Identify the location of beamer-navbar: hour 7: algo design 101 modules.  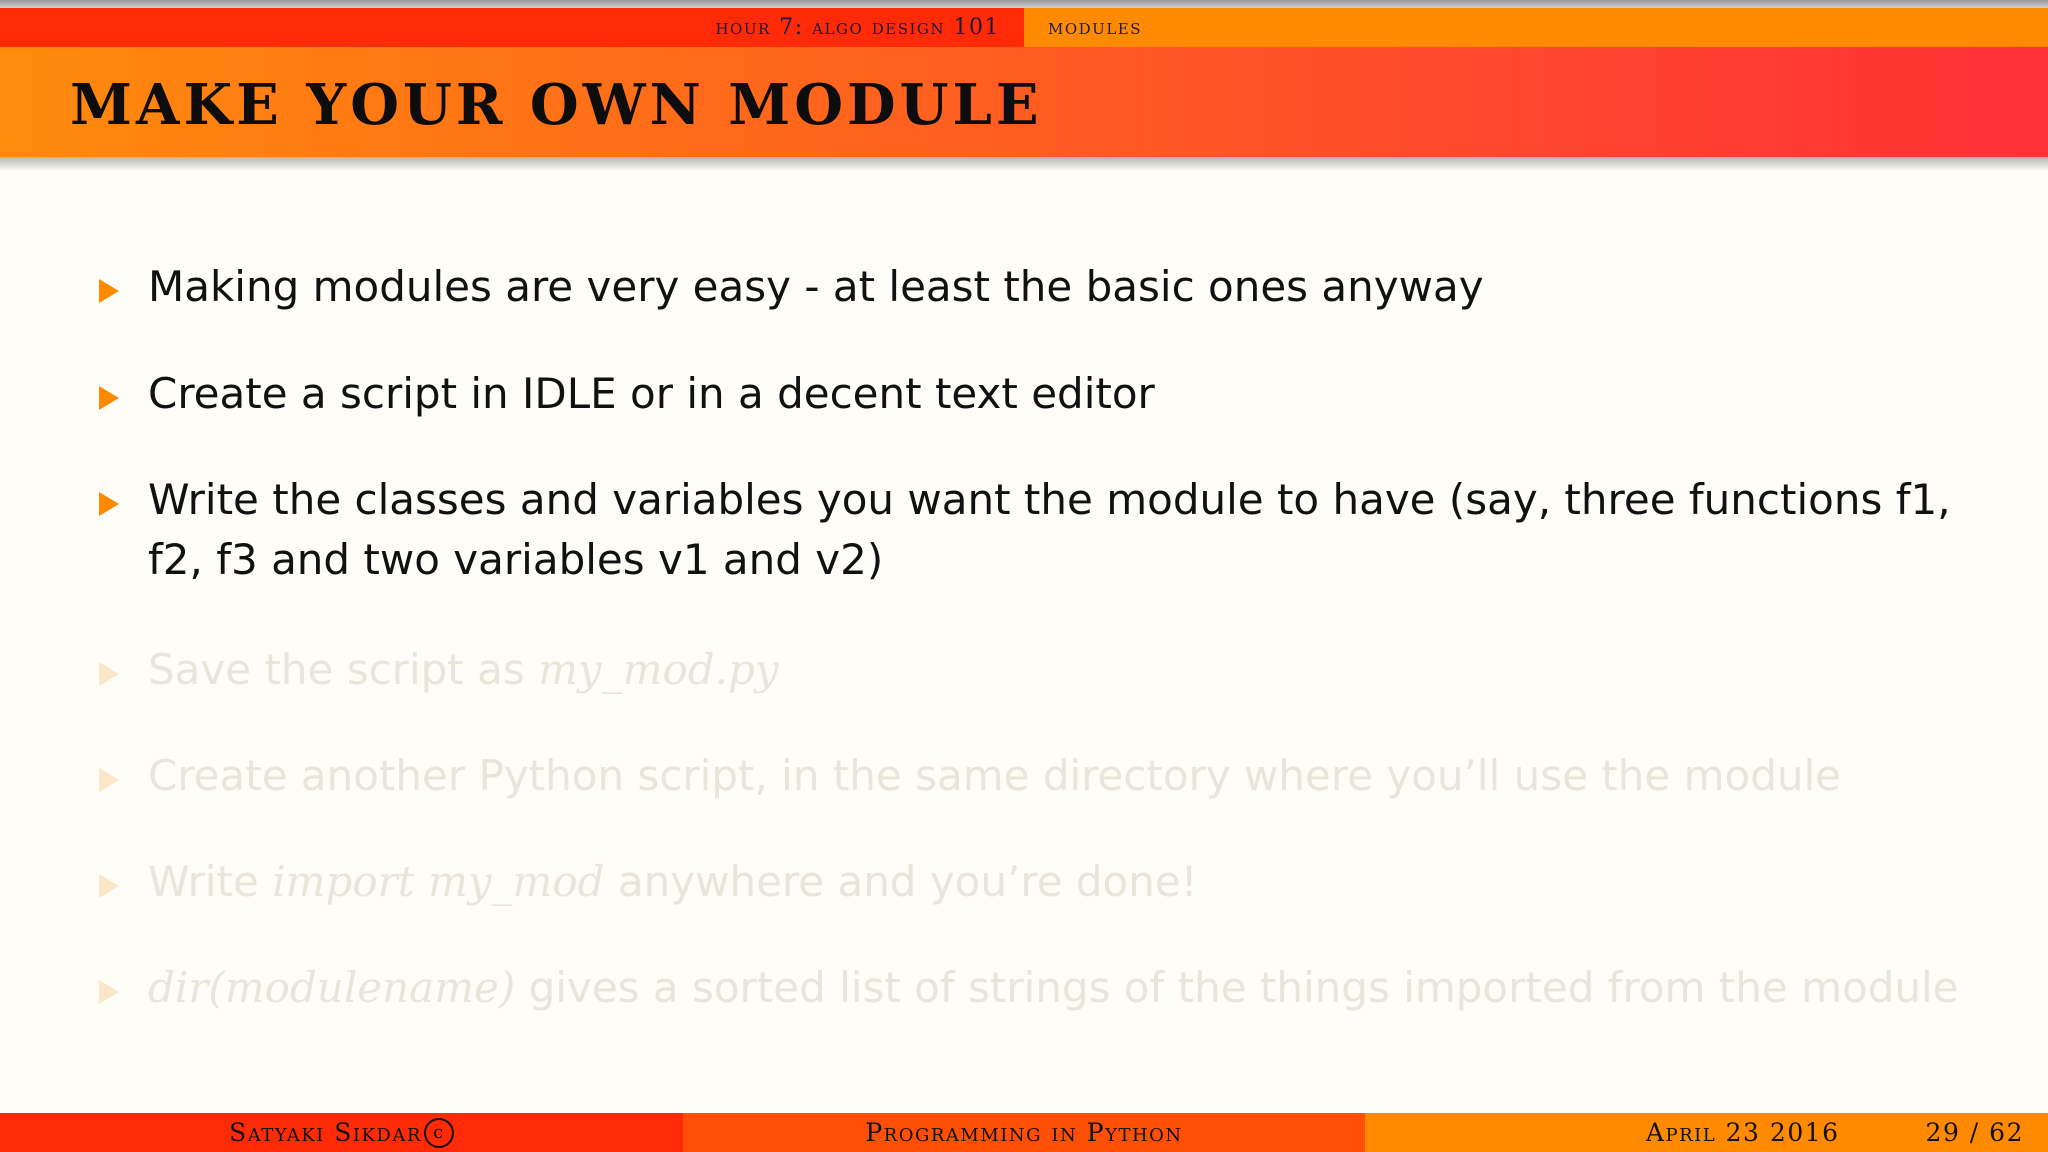
(1024, 27).